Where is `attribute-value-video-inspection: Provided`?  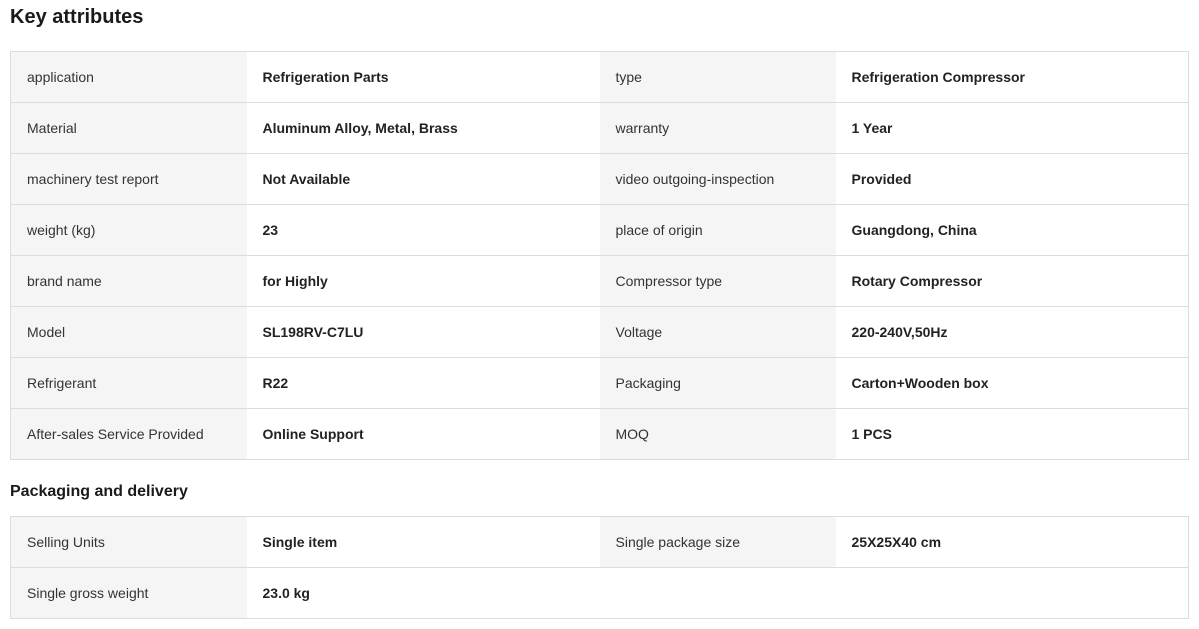 attribute-value-video-inspection: Provided is located at coordinates (1012, 179).